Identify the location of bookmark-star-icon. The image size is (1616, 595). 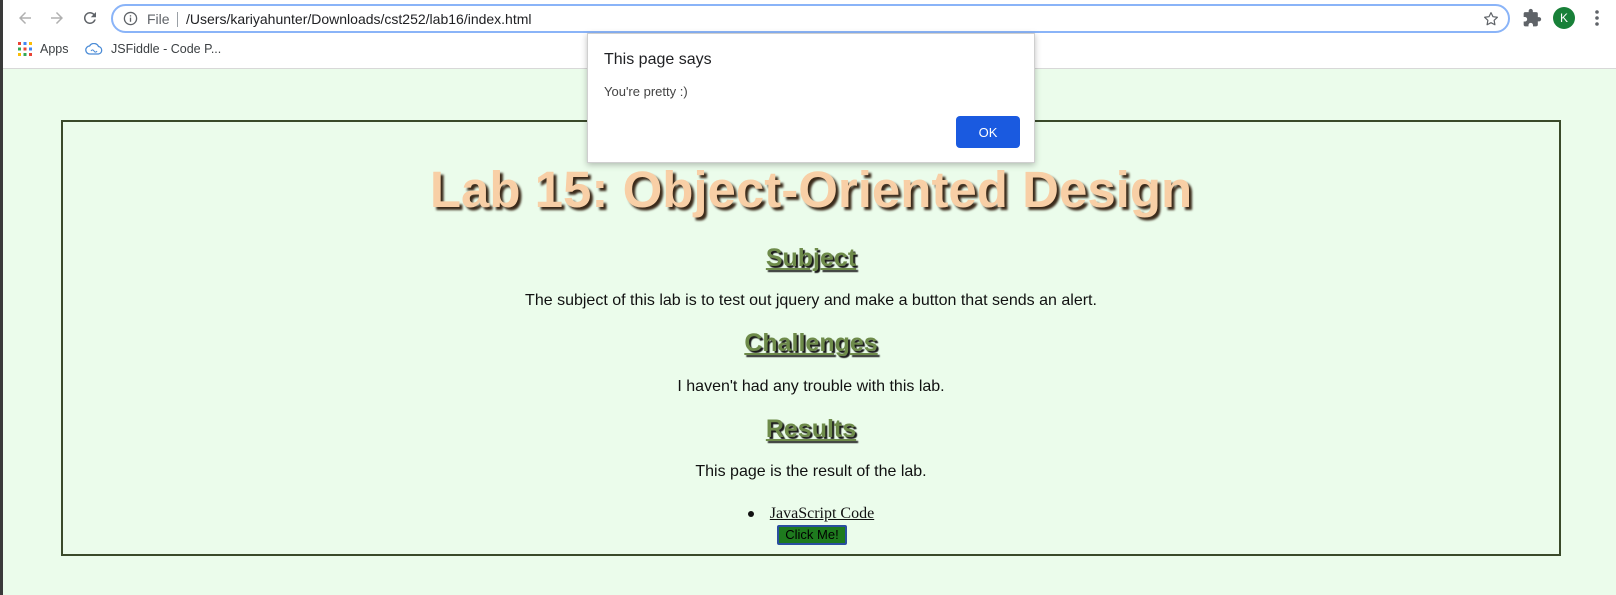
(1491, 19).